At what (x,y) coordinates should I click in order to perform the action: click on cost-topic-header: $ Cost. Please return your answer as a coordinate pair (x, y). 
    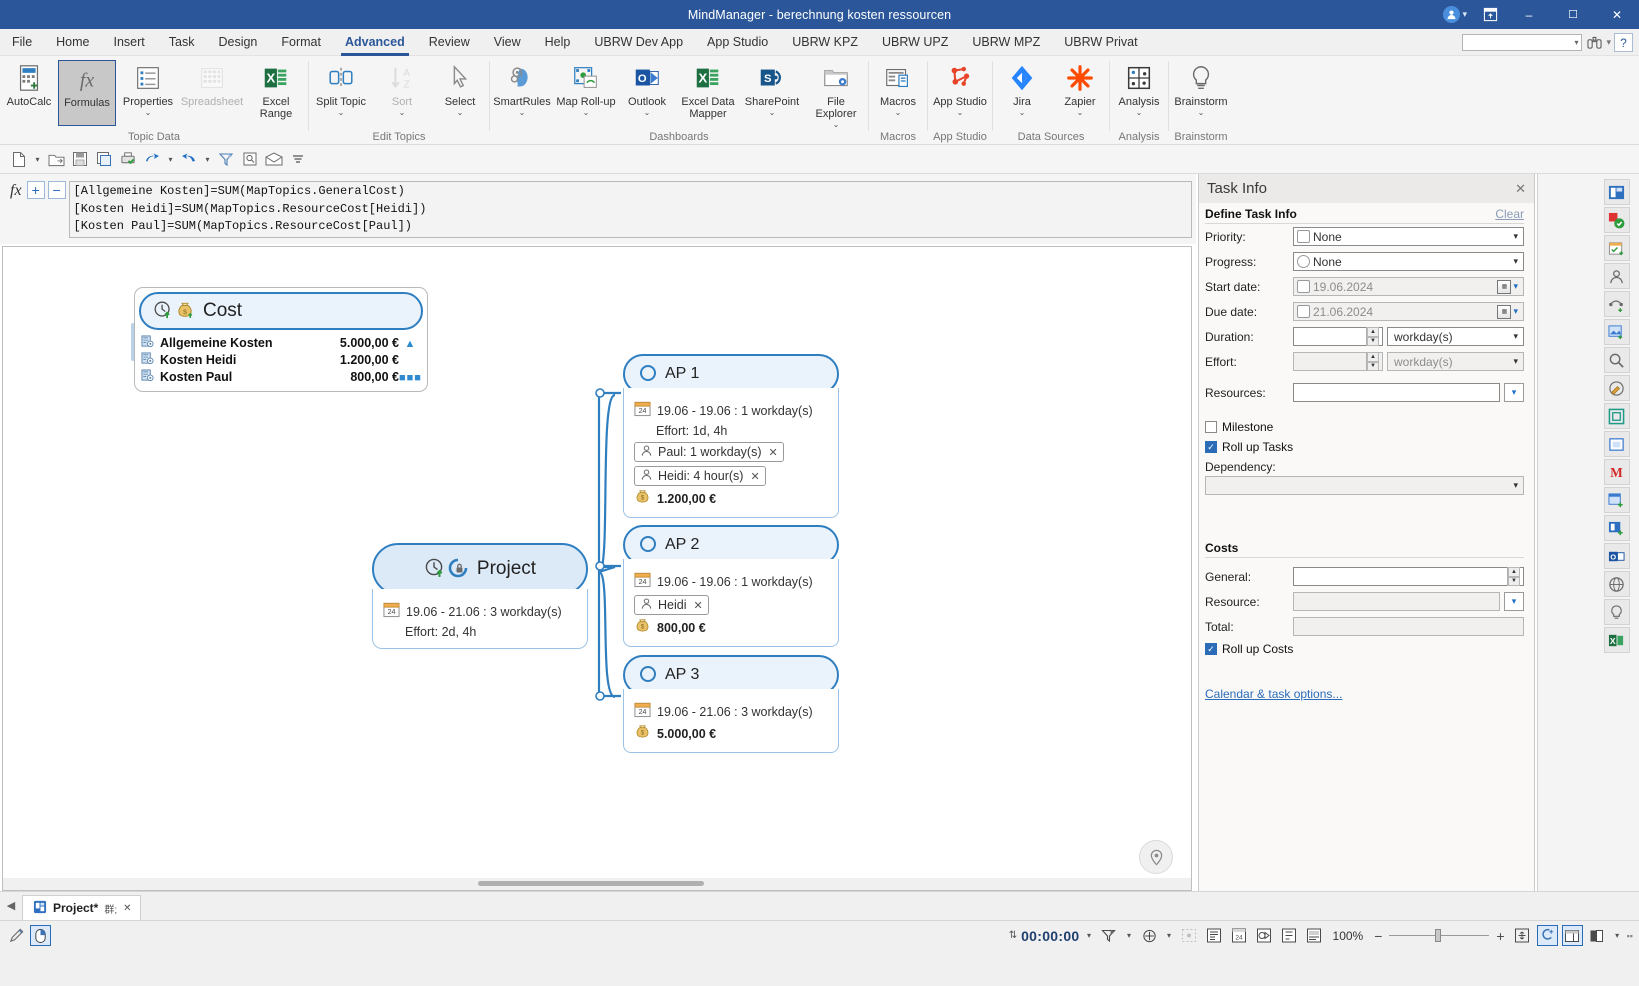
    Looking at the image, I should click on (281, 311).